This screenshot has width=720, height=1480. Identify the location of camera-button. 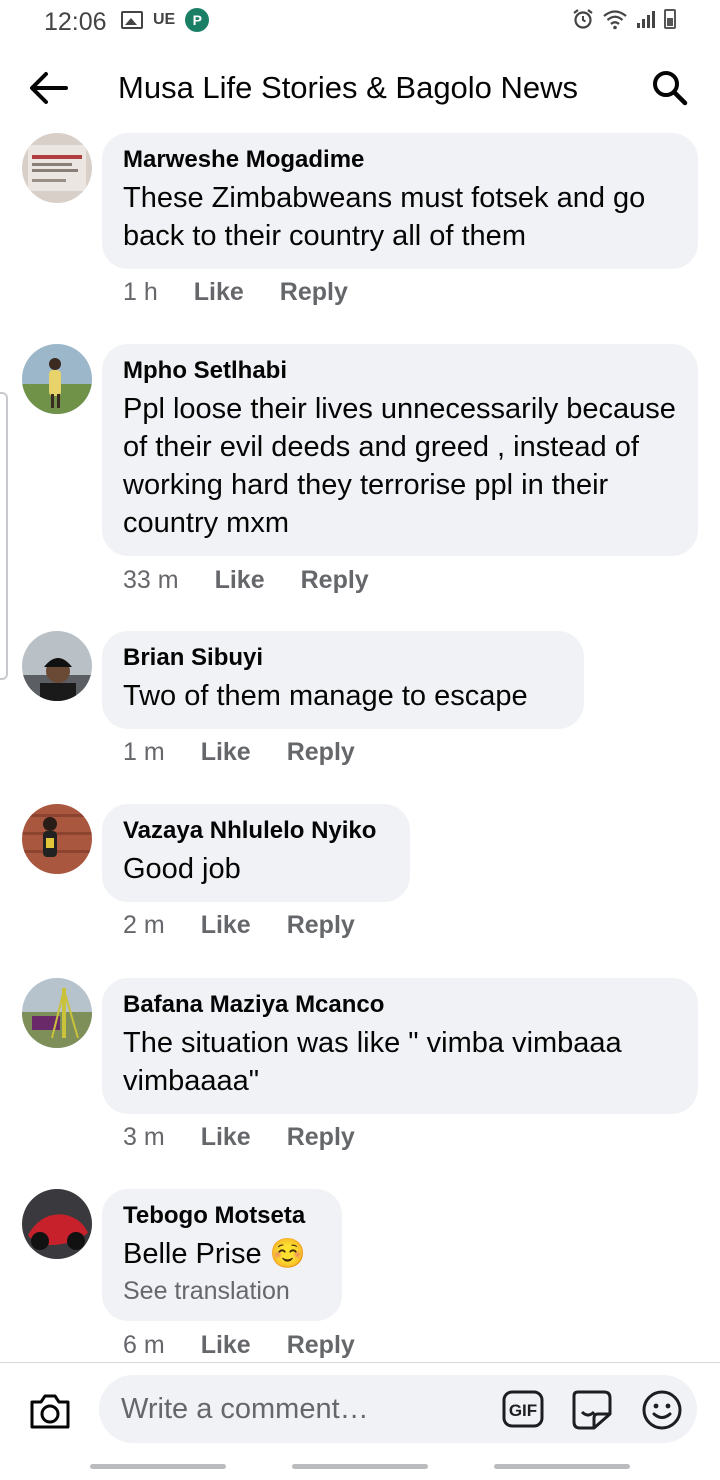
(50, 1411).